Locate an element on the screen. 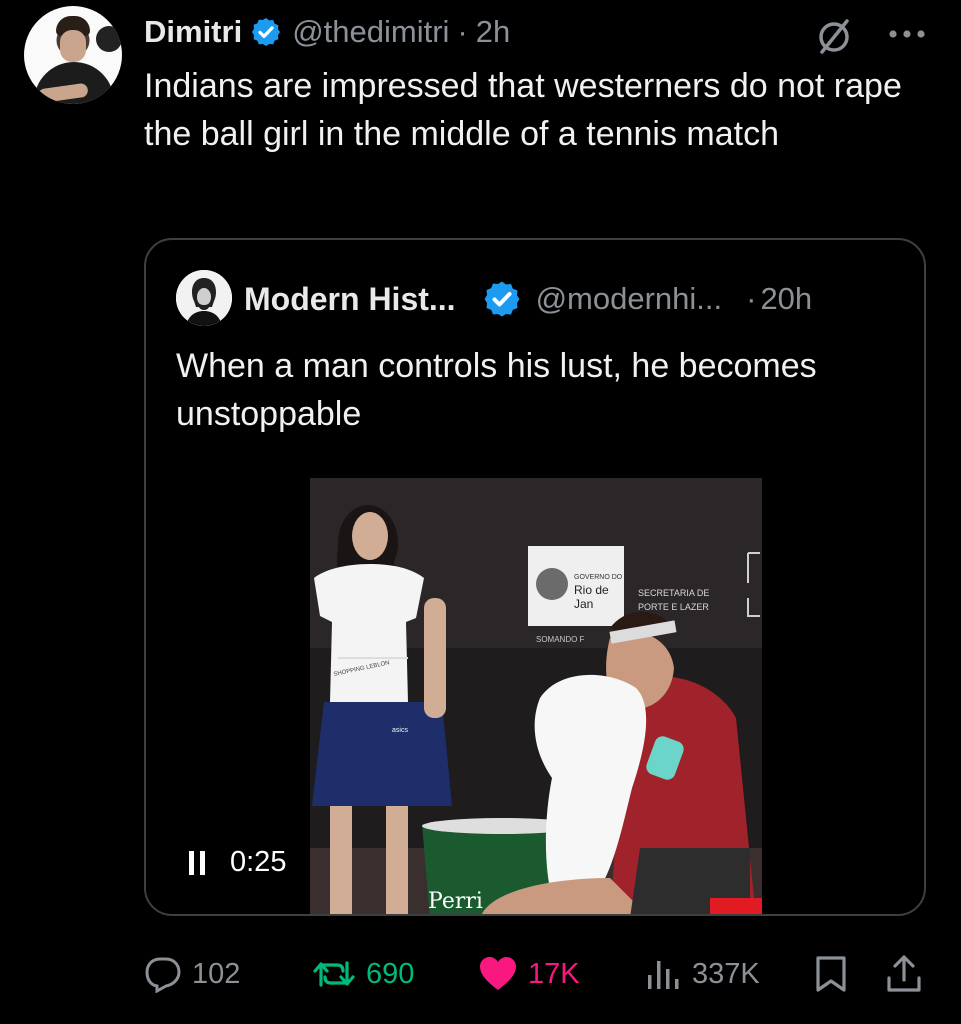  author-name: Dimitri is located at coordinates (193, 32).